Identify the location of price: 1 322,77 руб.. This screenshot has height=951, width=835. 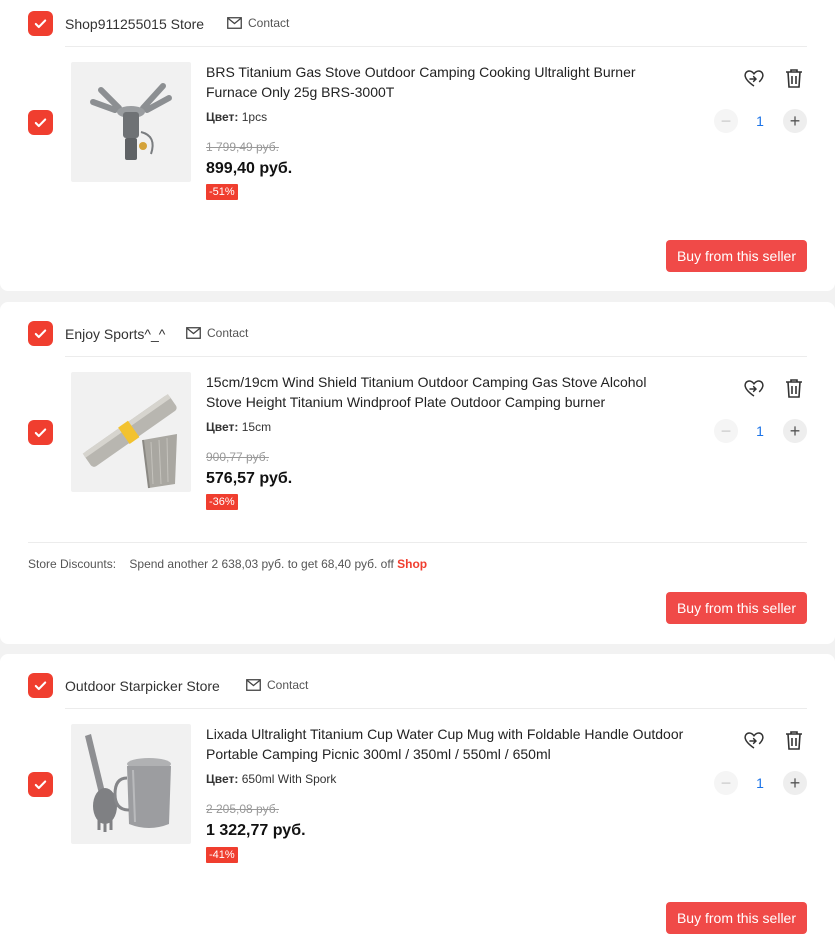
(256, 830).